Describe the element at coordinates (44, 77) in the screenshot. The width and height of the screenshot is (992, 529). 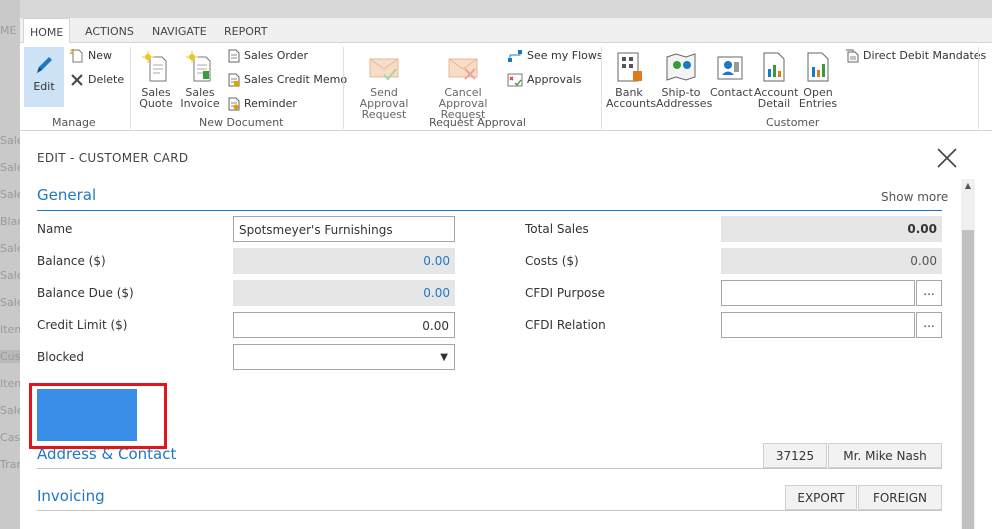
I see `edit-button: Edit` at that location.